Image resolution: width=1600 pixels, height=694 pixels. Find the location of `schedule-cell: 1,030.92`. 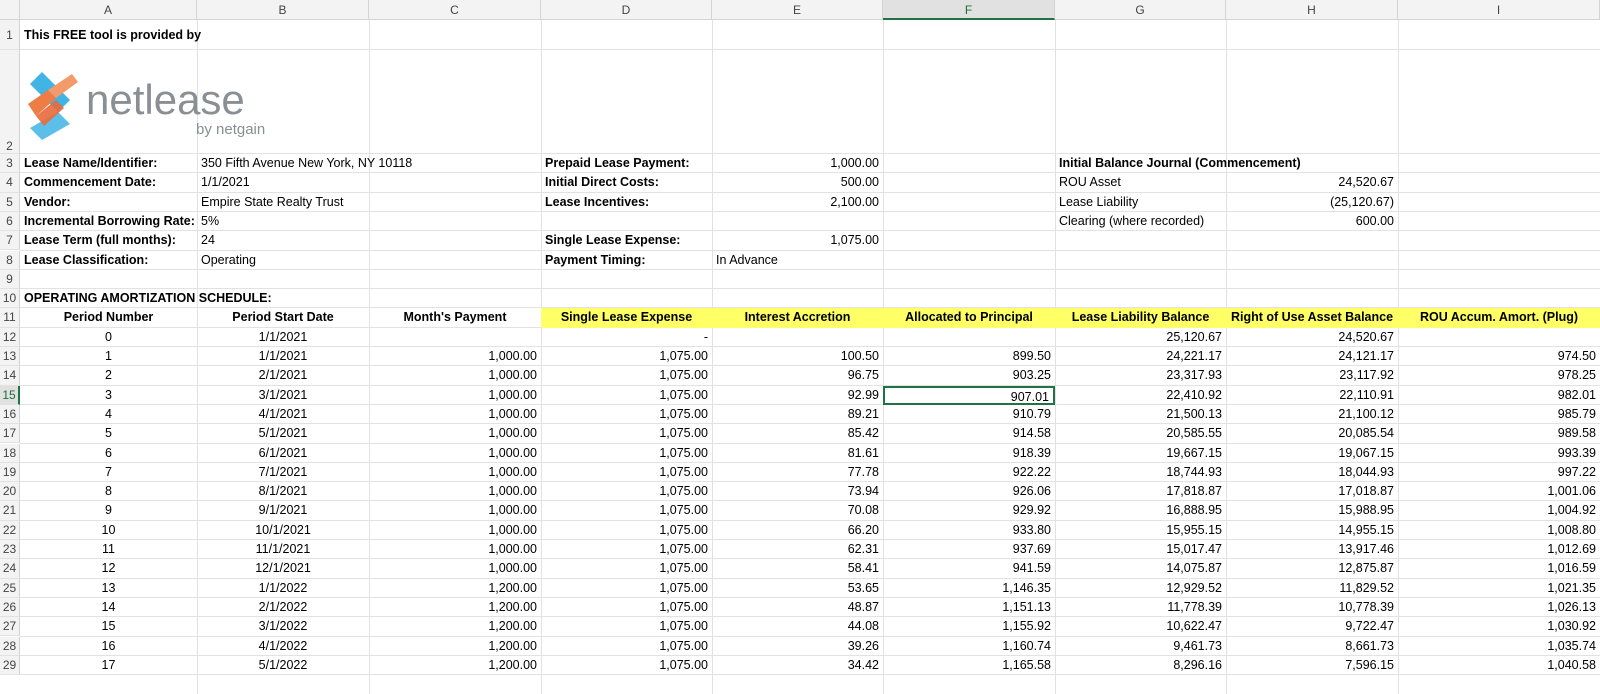

schedule-cell: 1,030.92 is located at coordinates (1499, 626).